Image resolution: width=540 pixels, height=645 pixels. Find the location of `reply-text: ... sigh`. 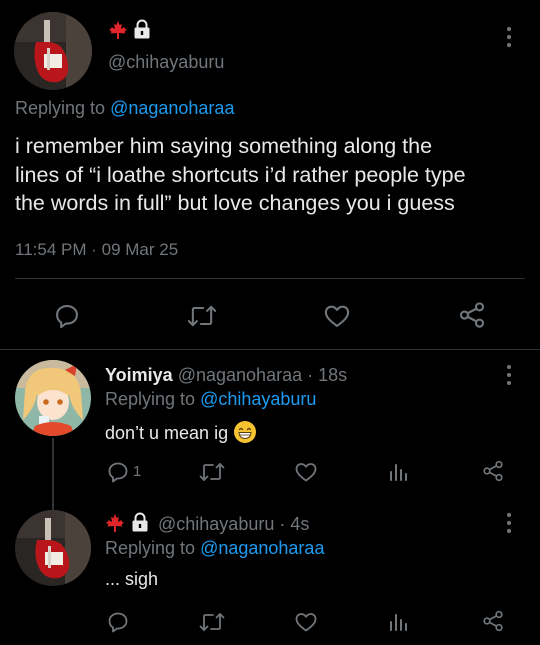

reply-text: ... sigh is located at coordinates (132, 579).